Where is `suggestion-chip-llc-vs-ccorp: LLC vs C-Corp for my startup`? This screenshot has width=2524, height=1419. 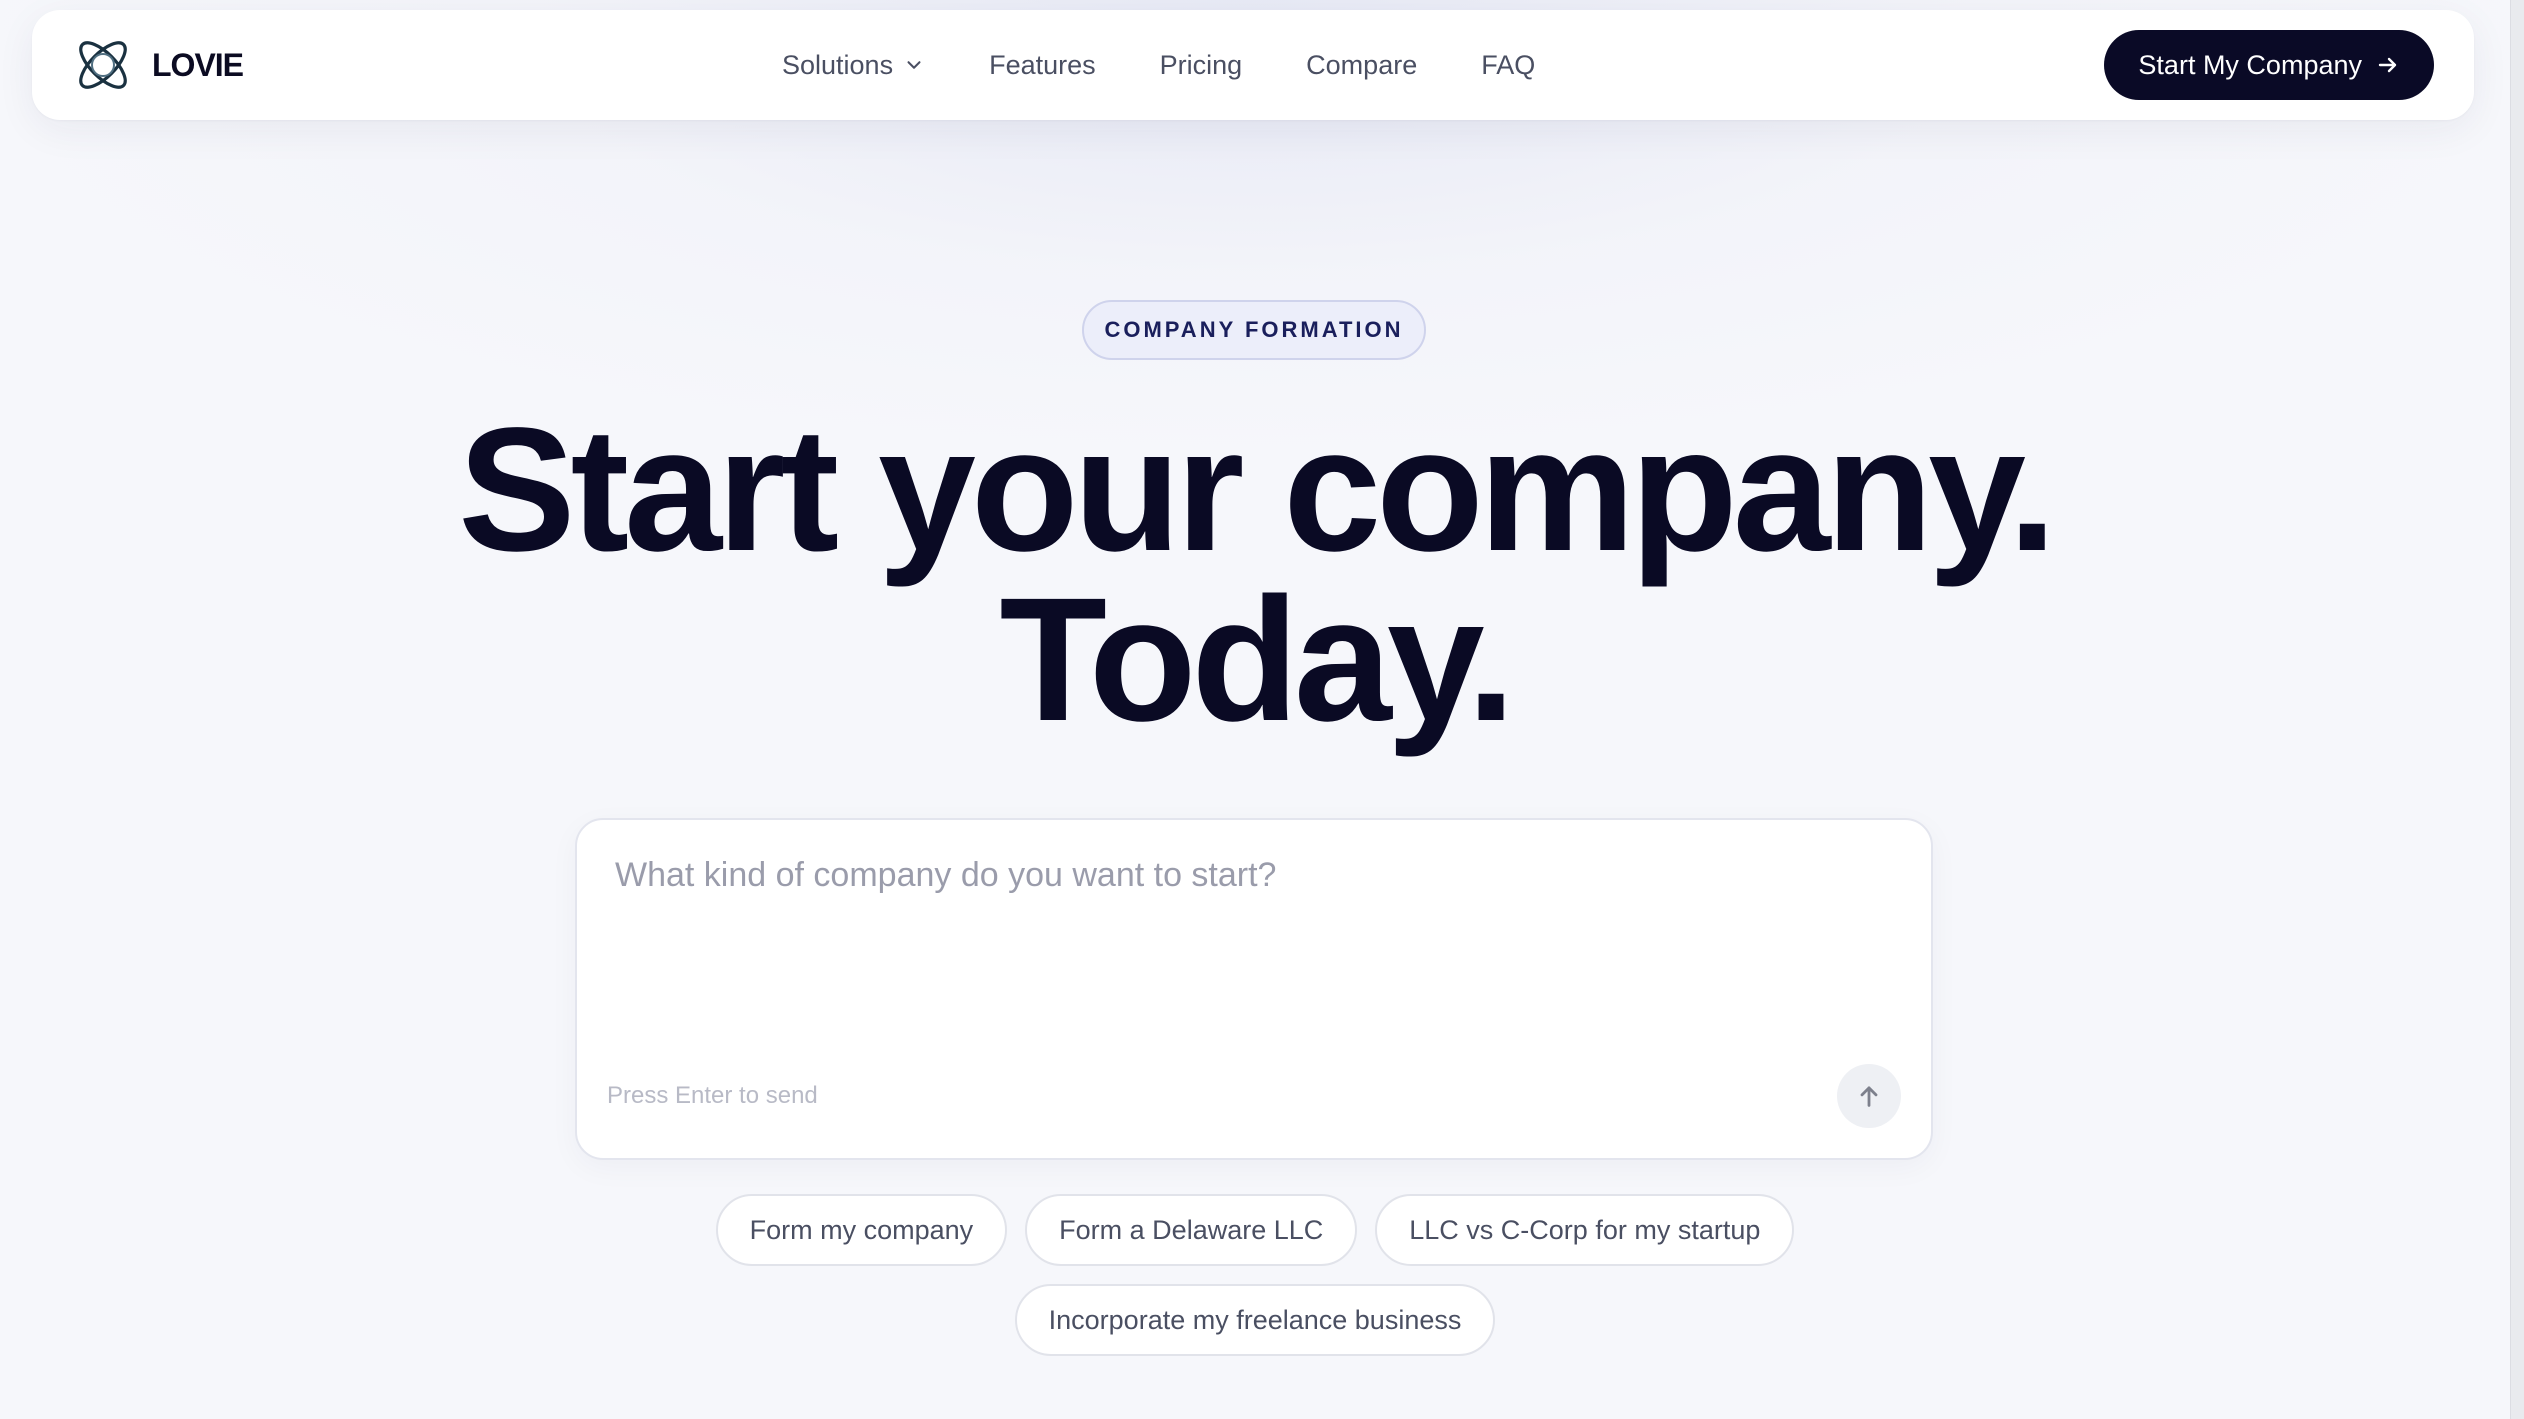
suggestion-chip-llc-vs-ccorp: LLC vs C-Corp for my startup is located at coordinates (1585, 1230).